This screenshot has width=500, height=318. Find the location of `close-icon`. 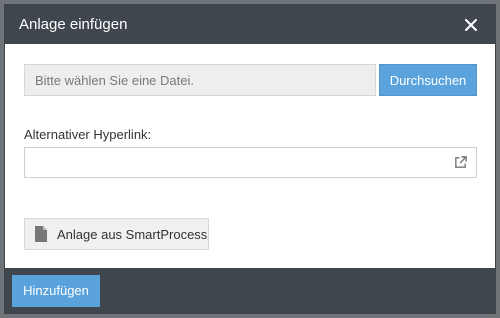

close-icon is located at coordinates (471, 24).